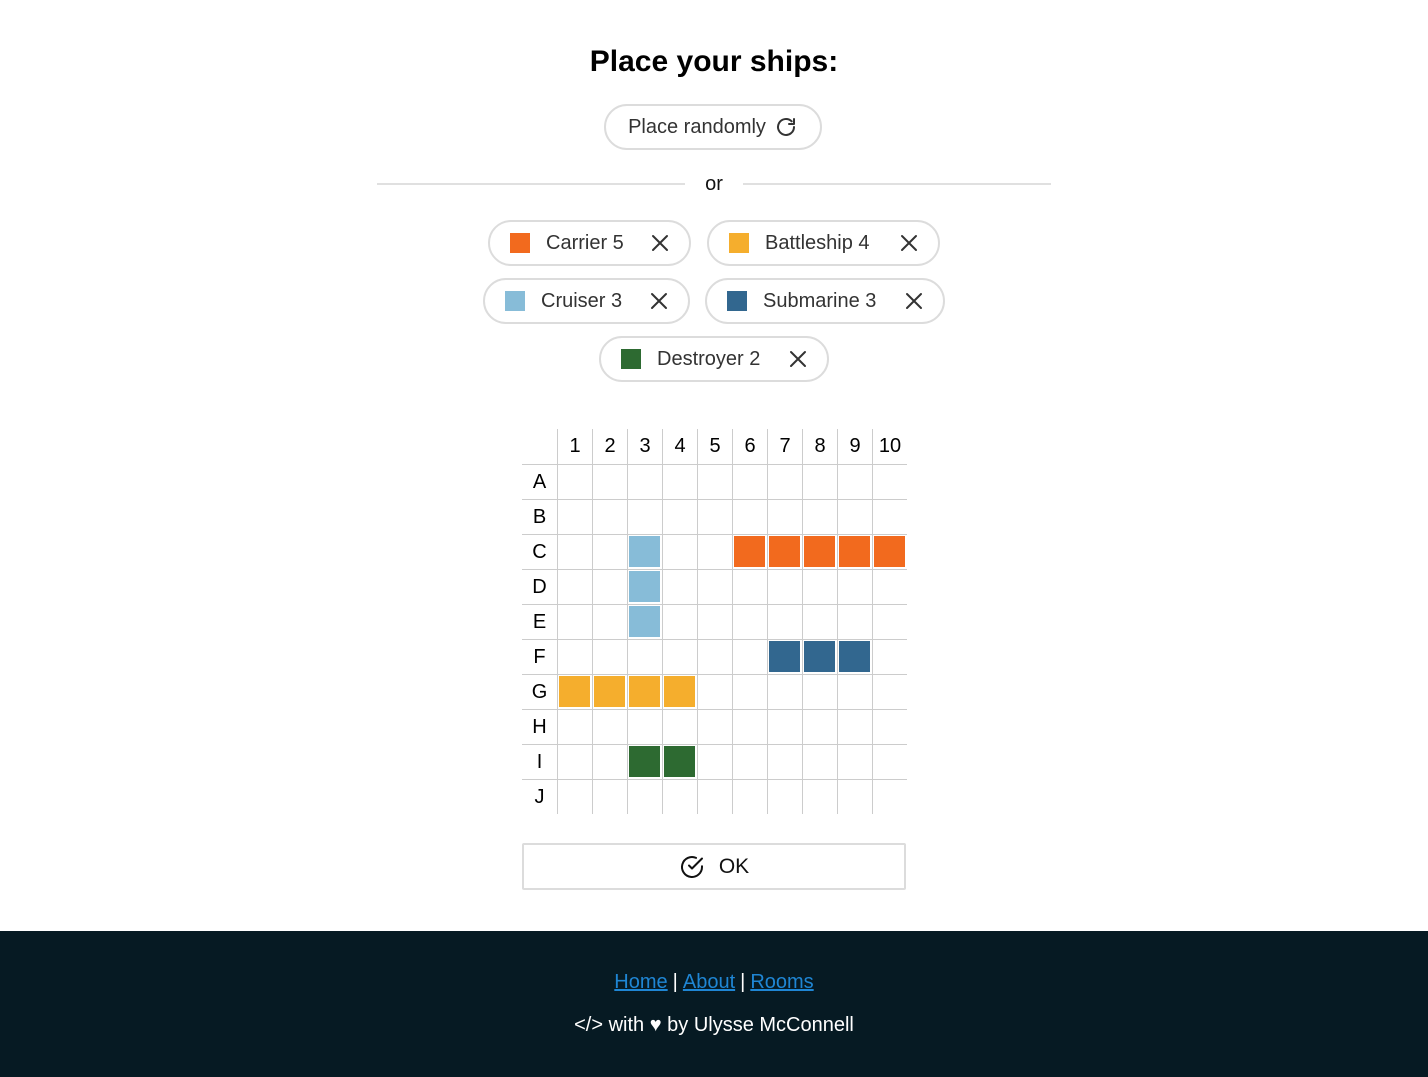 This screenshot has width=1428, height=1077. I want to click on board-cell-E2, so click(609, 621).